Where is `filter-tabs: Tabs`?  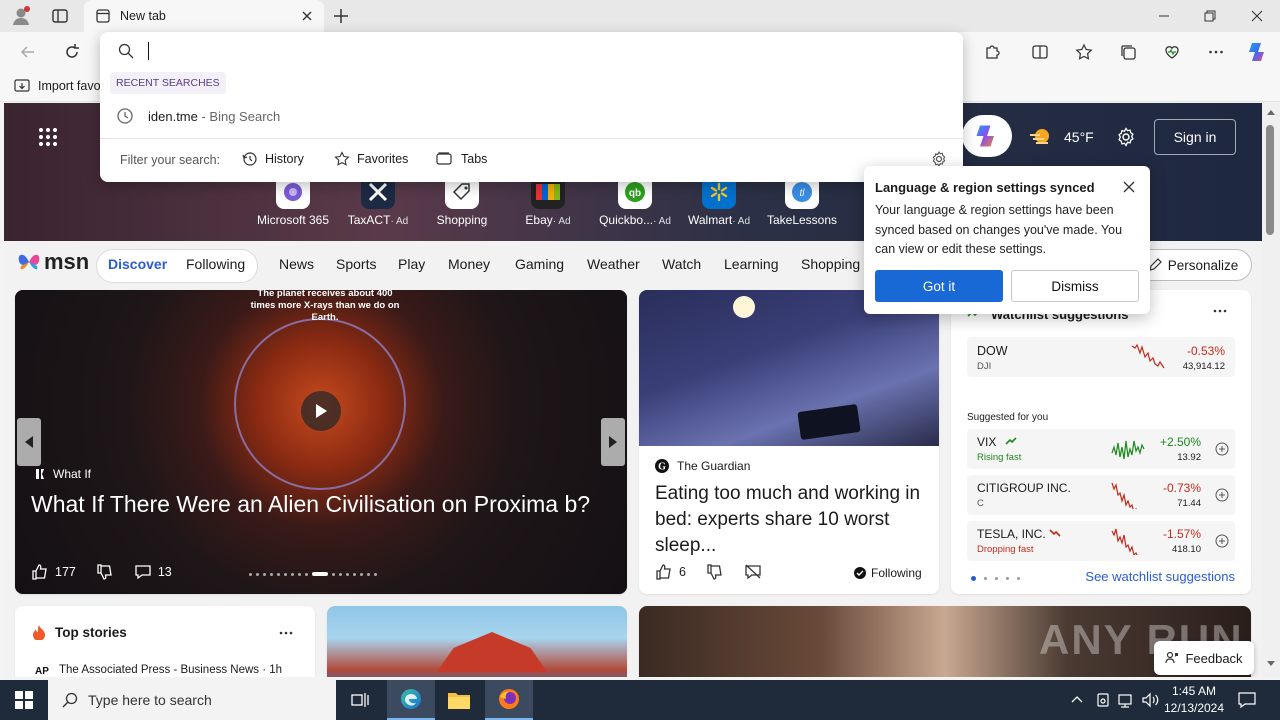 filter-tabs: Tabs is located at coordinates (461, 159).